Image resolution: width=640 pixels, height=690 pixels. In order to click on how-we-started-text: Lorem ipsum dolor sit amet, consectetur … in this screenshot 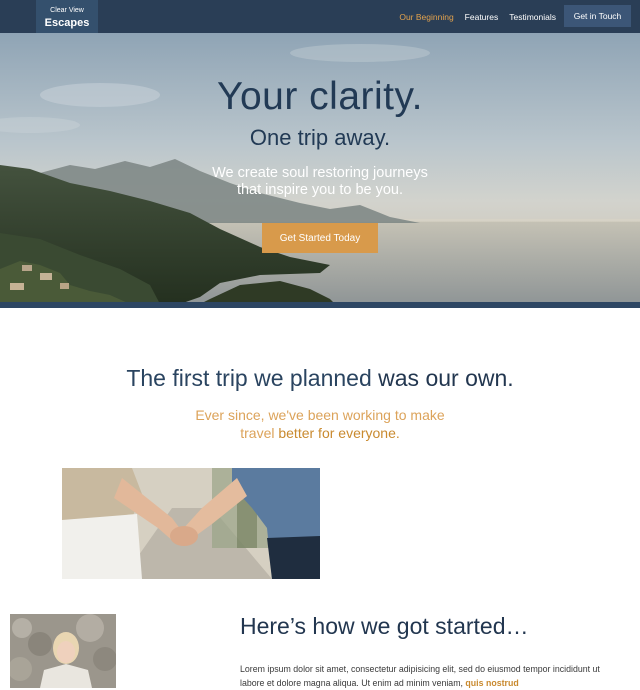, I will do `click(420, 676)`.